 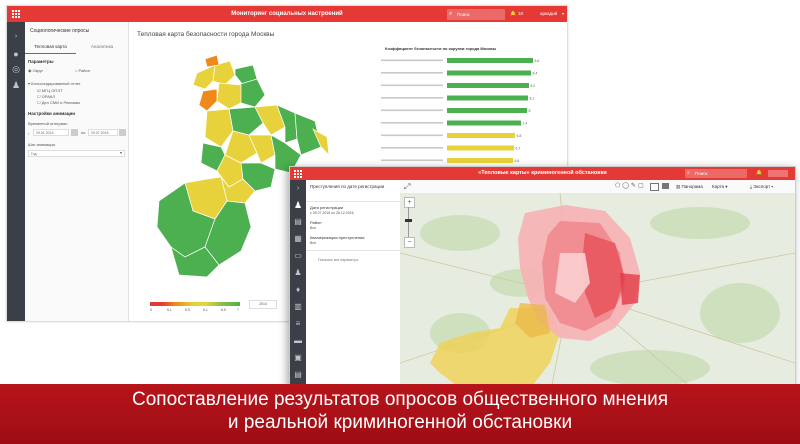 I want to click on show-all-params-link: Показать все параметры, so click(x=338, y=260).